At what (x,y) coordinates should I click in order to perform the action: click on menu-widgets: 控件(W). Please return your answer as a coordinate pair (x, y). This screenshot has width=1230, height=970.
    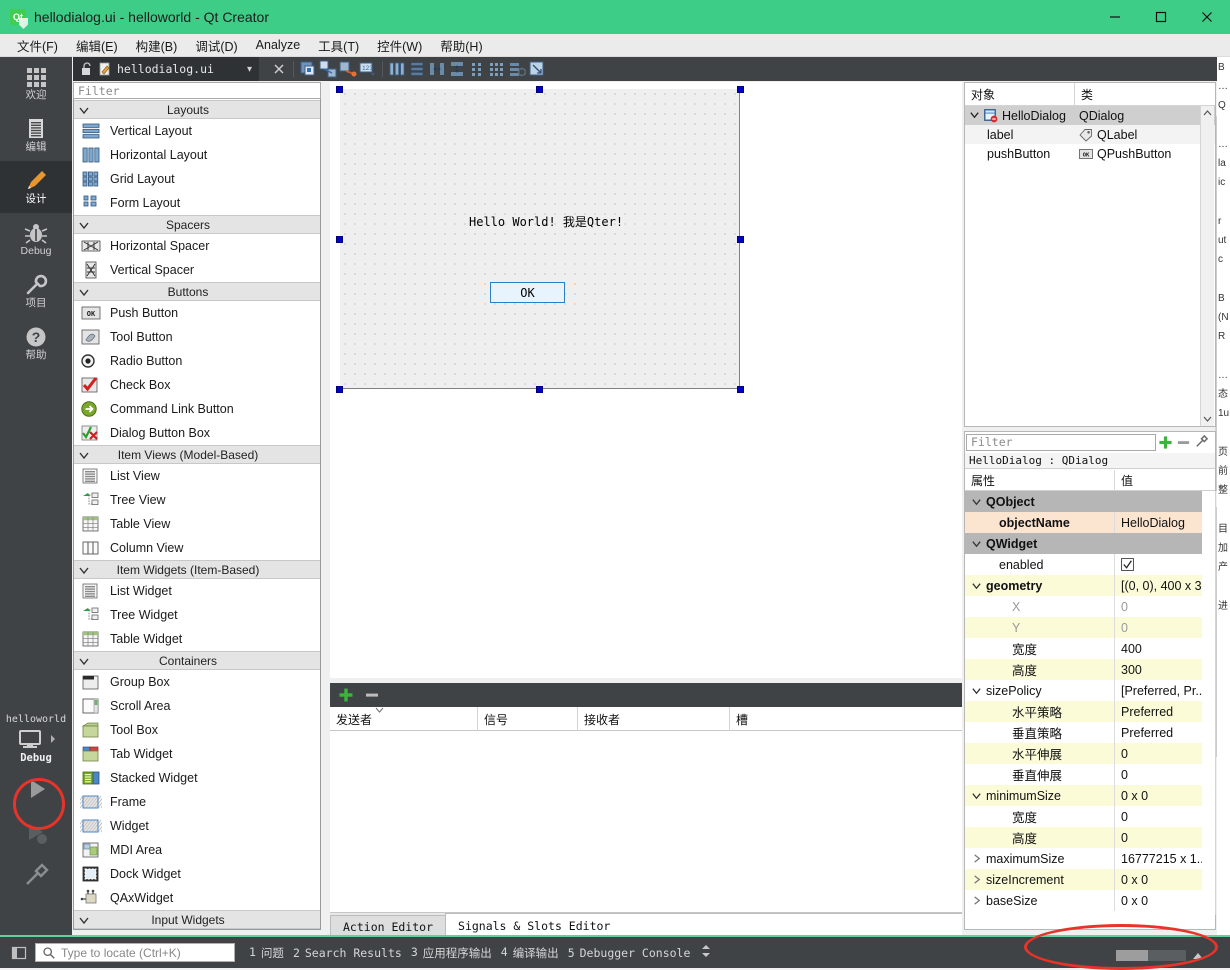
    Looking at the image, I should click on (399, 45).